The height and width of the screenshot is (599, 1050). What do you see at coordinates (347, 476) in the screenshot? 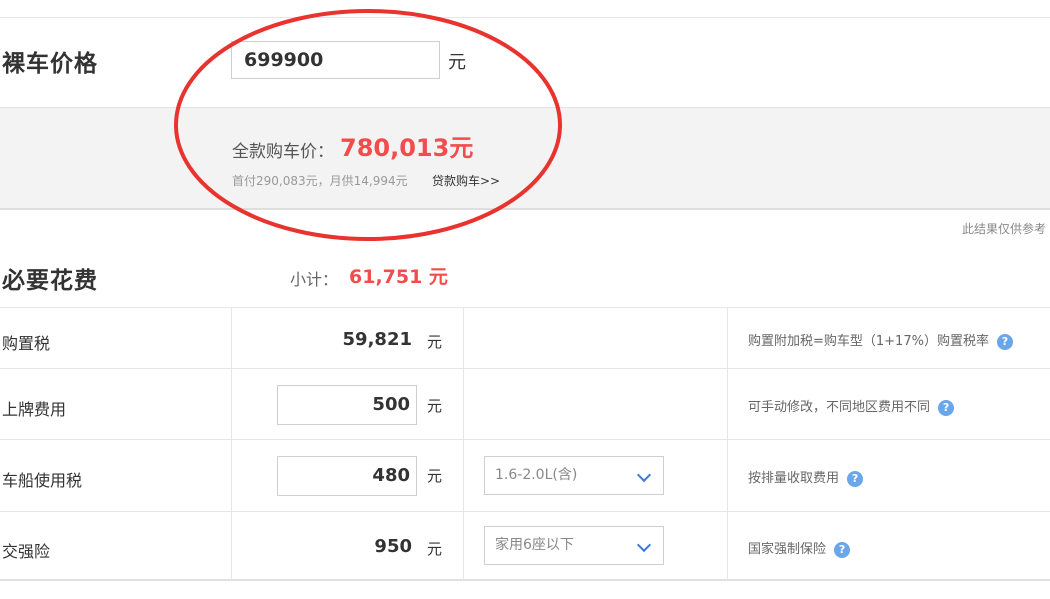
I see `vessel-tax-input: 480` at bounding box center [347, 476].